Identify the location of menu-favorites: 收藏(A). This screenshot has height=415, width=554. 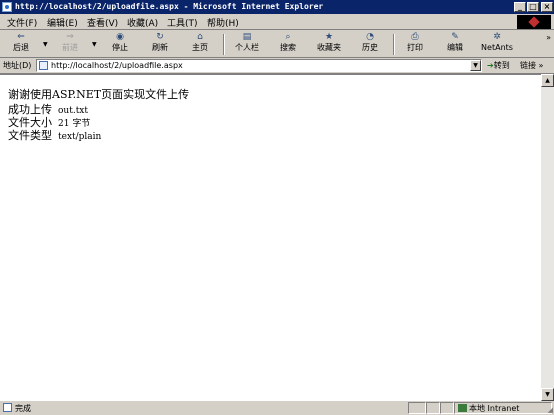
(142, 22).